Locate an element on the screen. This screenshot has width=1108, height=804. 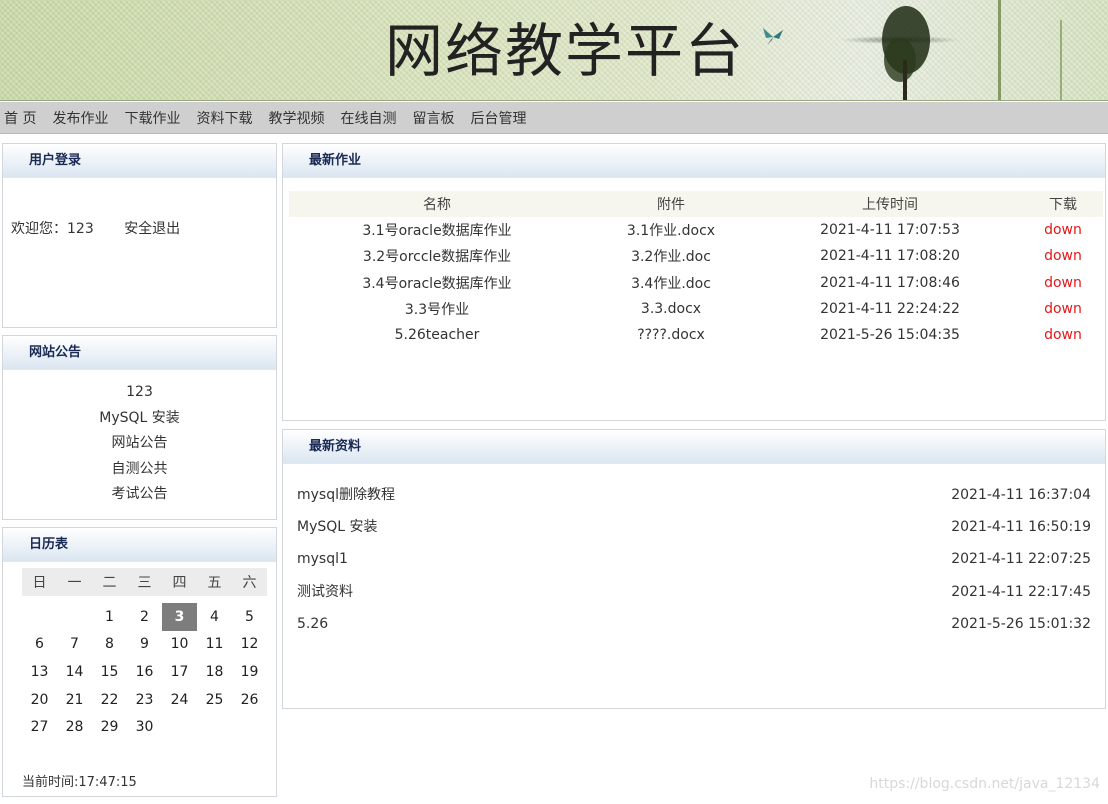
column-header-name: 名称 is located at coordinates (437, 204).